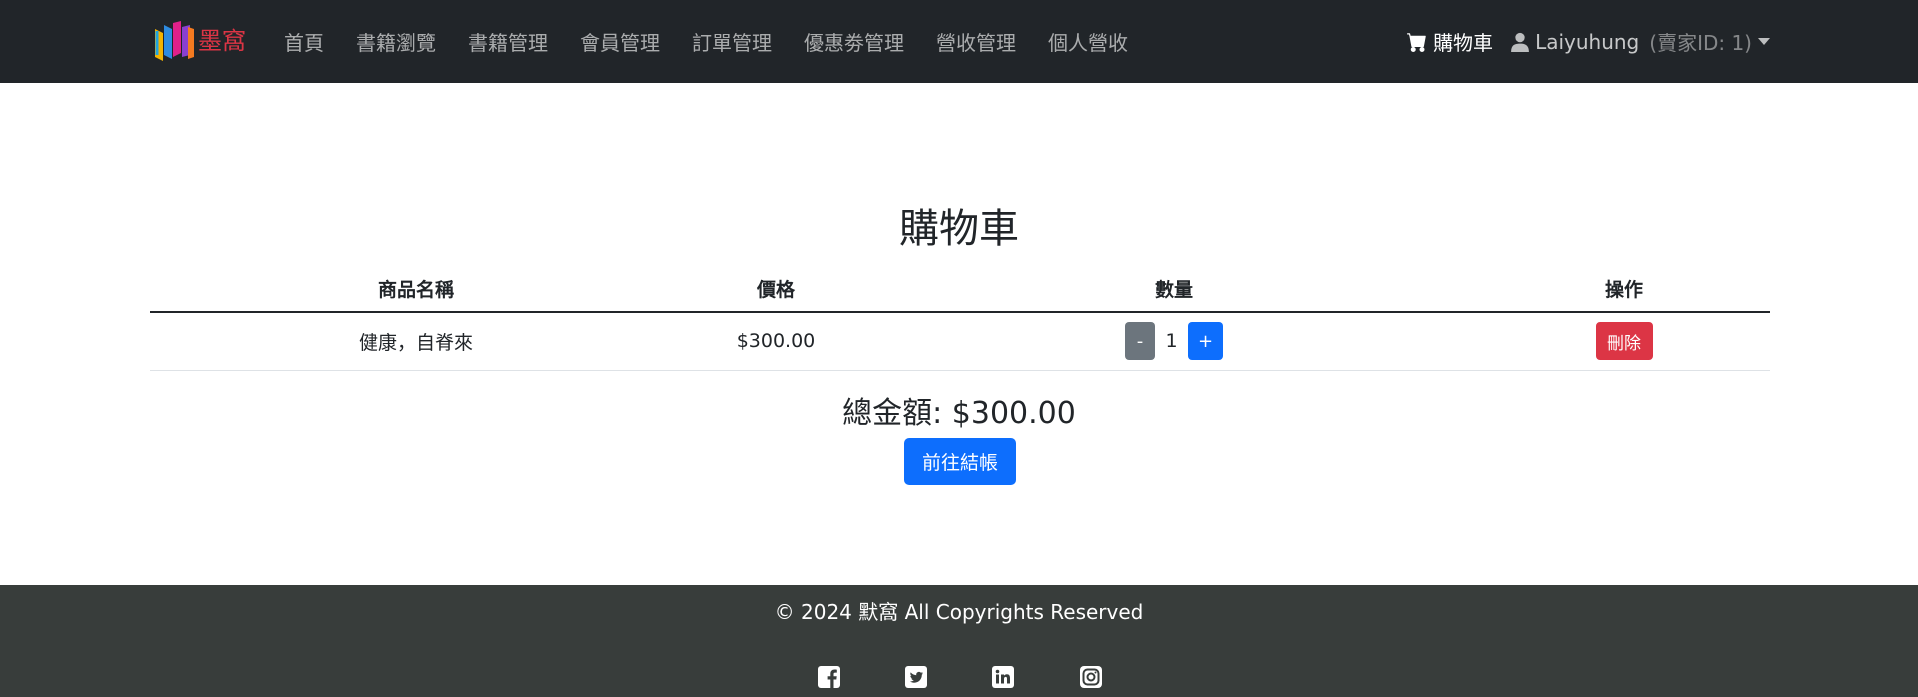 The width and height of the screenshot is (1918, 697). I want to click on nav-item-home: 首頁, so click(304, 41).